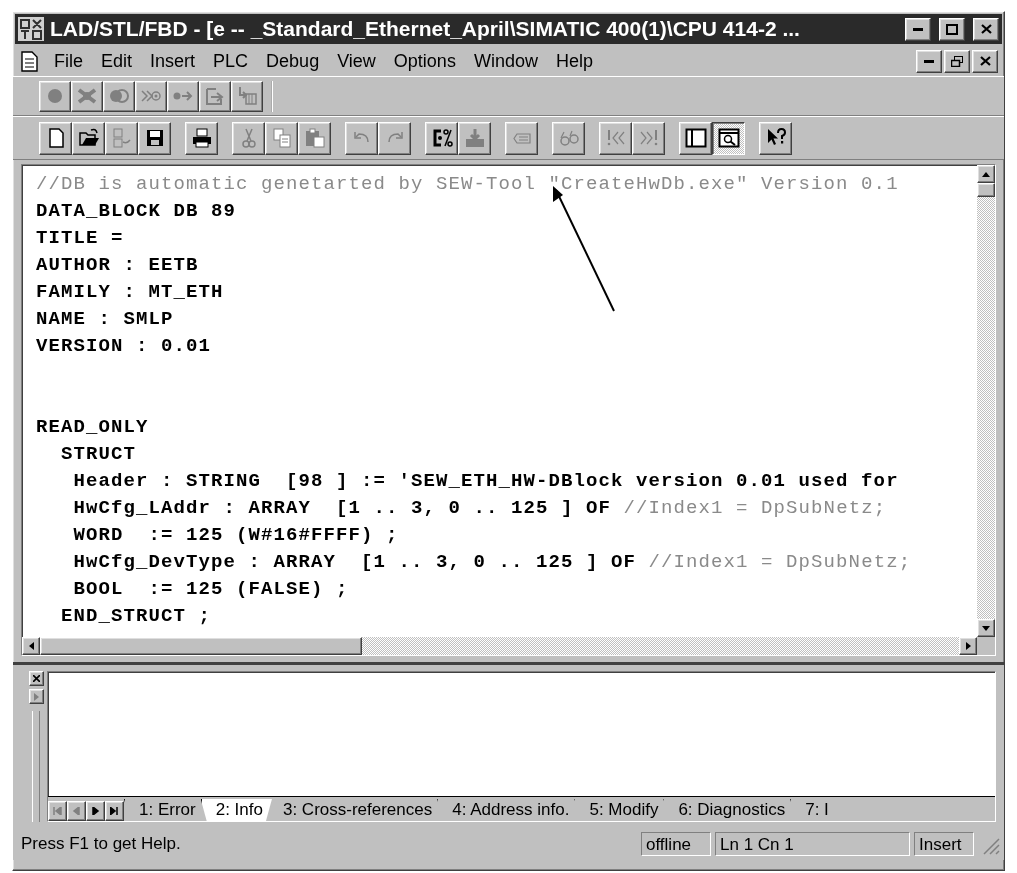  What do you see at coordinates (314, 138) in the screenshot?
I see `paste-icon` at bounding box center [314, 138].